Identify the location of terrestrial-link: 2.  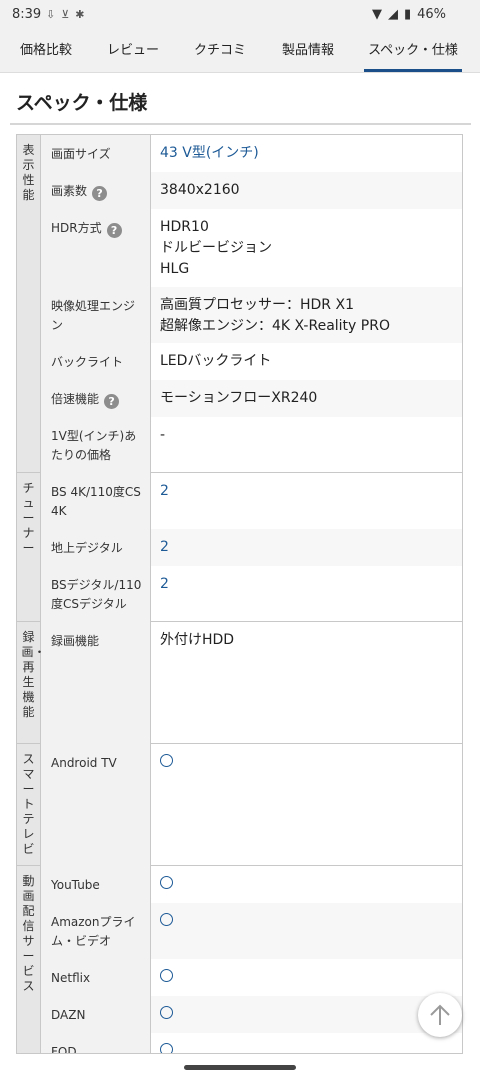
(306, 547).